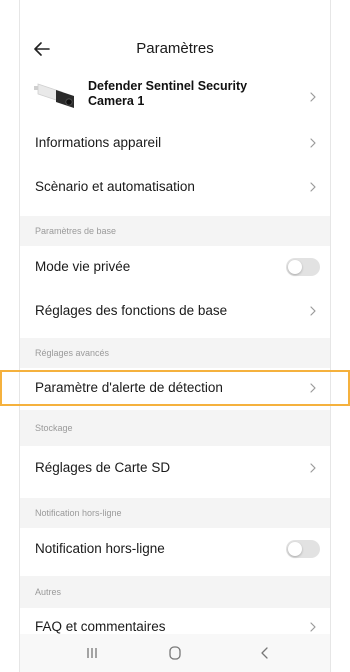 The height and width of the screenshot is (672, 350). What do you see at coordinates (92, 653) in the screenshot?
I see `recents-icon` at bounding box center [92, 653].